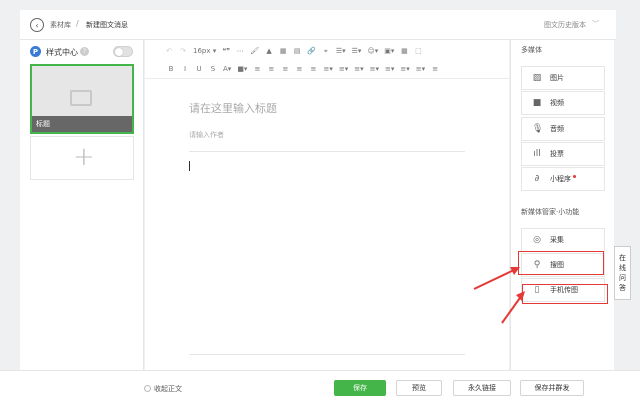  Describe the element at coordinates (531, 50) in the screenshot. I see `media-section-title: 多媒体` at that location.